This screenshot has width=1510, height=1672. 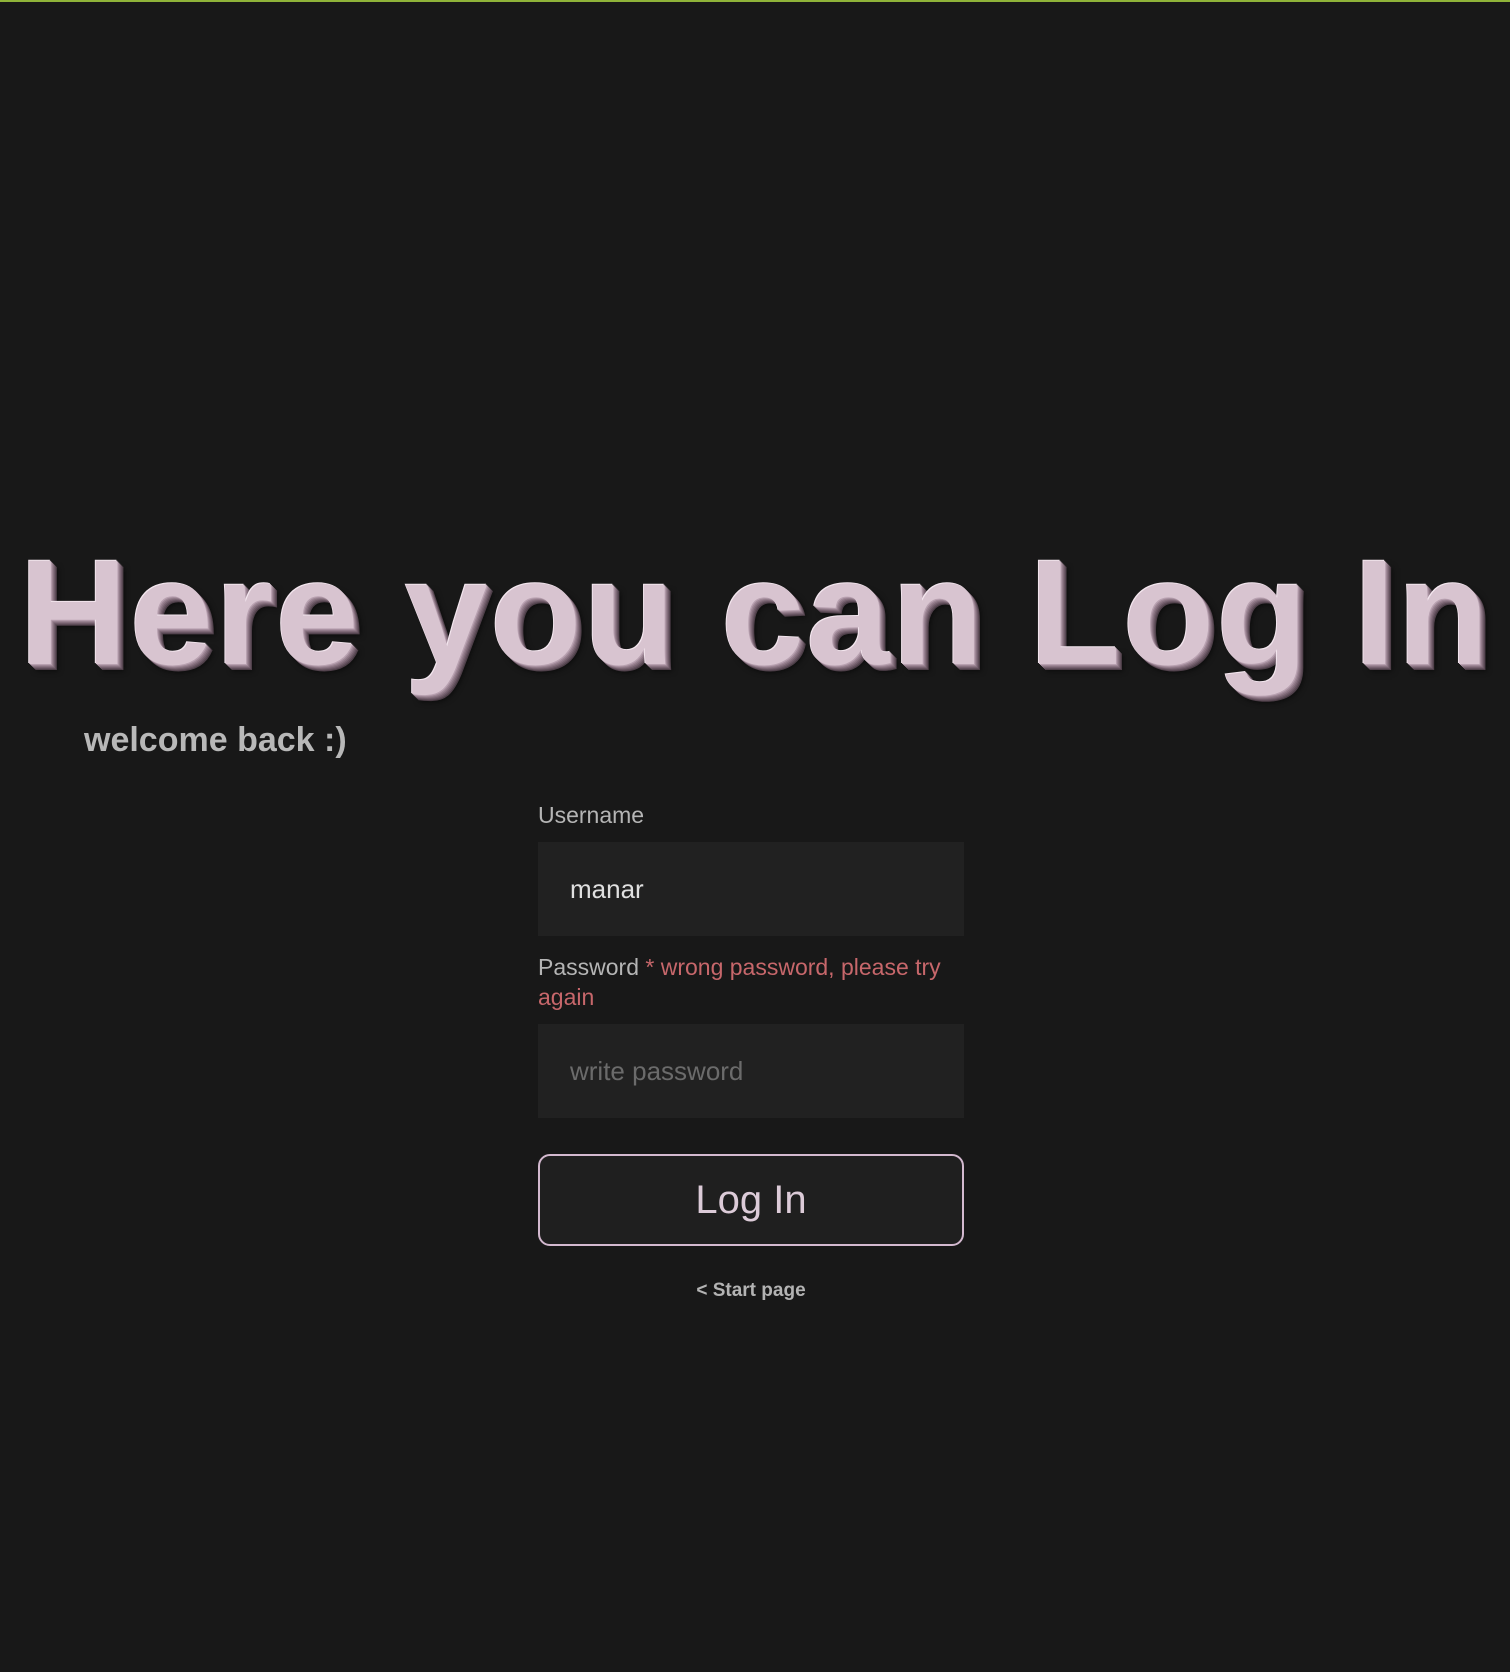 I want to click on username-input, so click(x=751, y=889).